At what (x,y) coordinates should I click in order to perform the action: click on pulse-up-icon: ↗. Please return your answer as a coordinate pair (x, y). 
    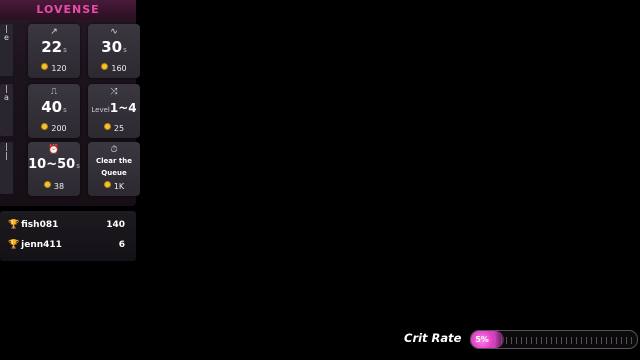
    Looking at the image, I should click on (54, 32).